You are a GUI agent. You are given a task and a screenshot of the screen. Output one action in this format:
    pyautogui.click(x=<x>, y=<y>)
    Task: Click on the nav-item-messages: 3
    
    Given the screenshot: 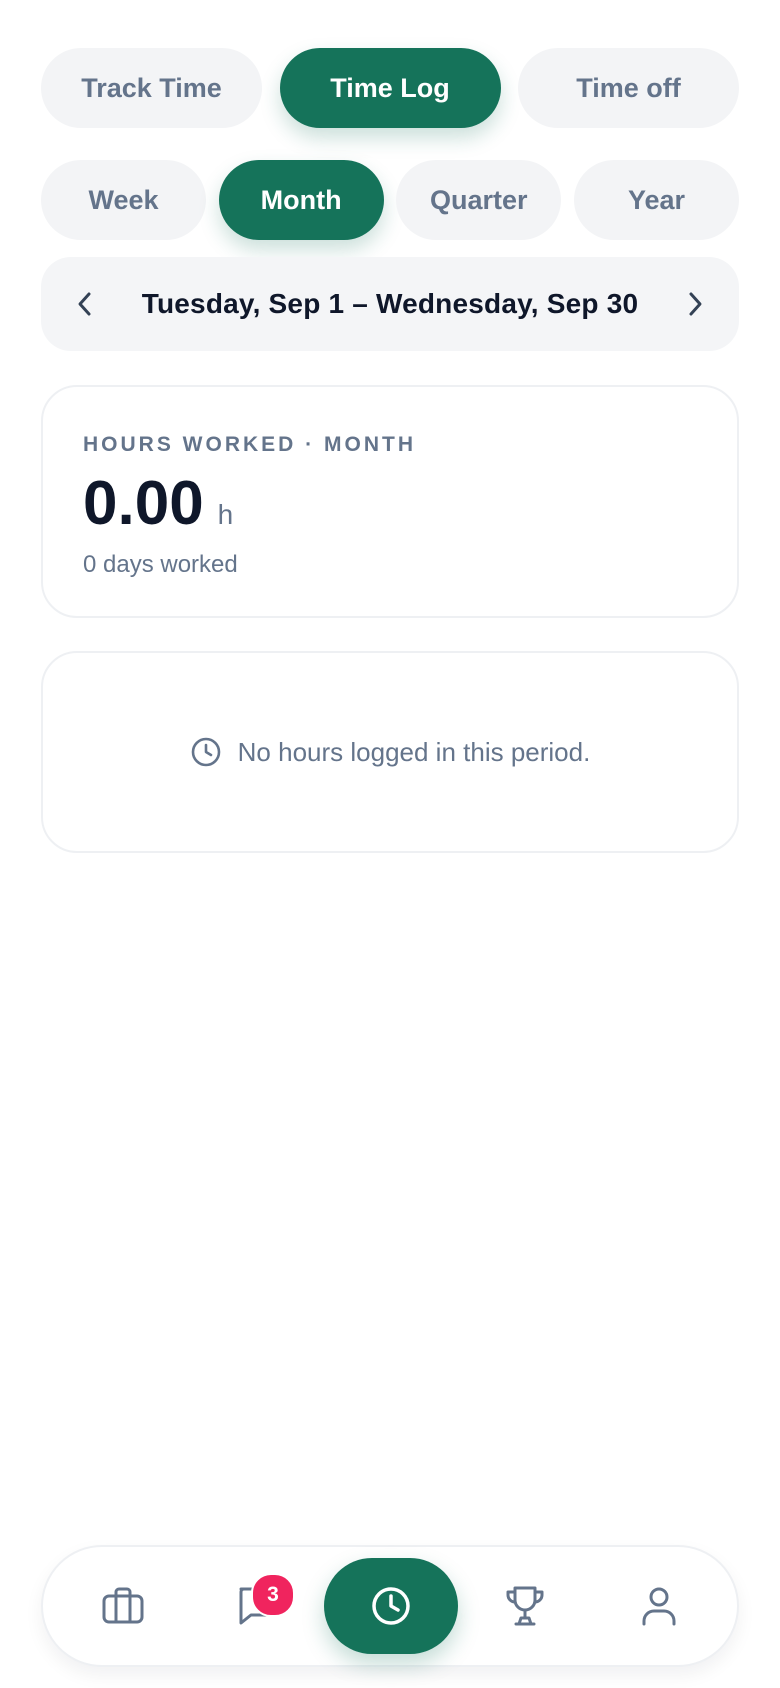 What is the action you would take?
    pyautogui.click(x=258, y=1606)
    